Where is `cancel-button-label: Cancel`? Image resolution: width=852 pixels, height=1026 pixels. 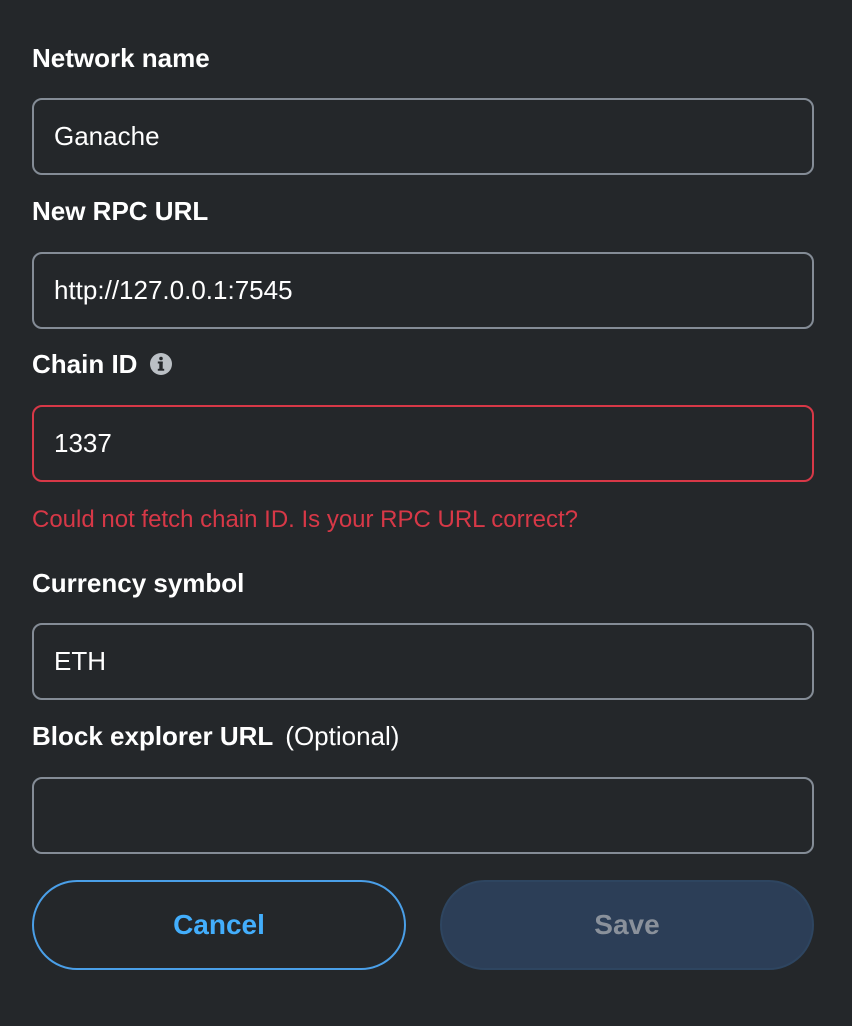
cancel-button-label: Cancel is located at coordinates (219, 924).